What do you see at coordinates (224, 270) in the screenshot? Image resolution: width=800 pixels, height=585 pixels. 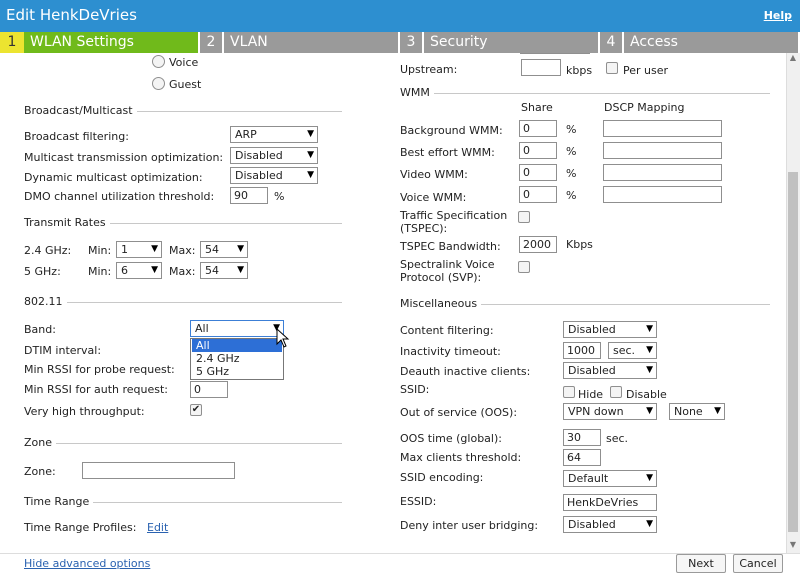 I see `rate-5ghz-max-select: 54 ▼` at bounding box center [224, 270].